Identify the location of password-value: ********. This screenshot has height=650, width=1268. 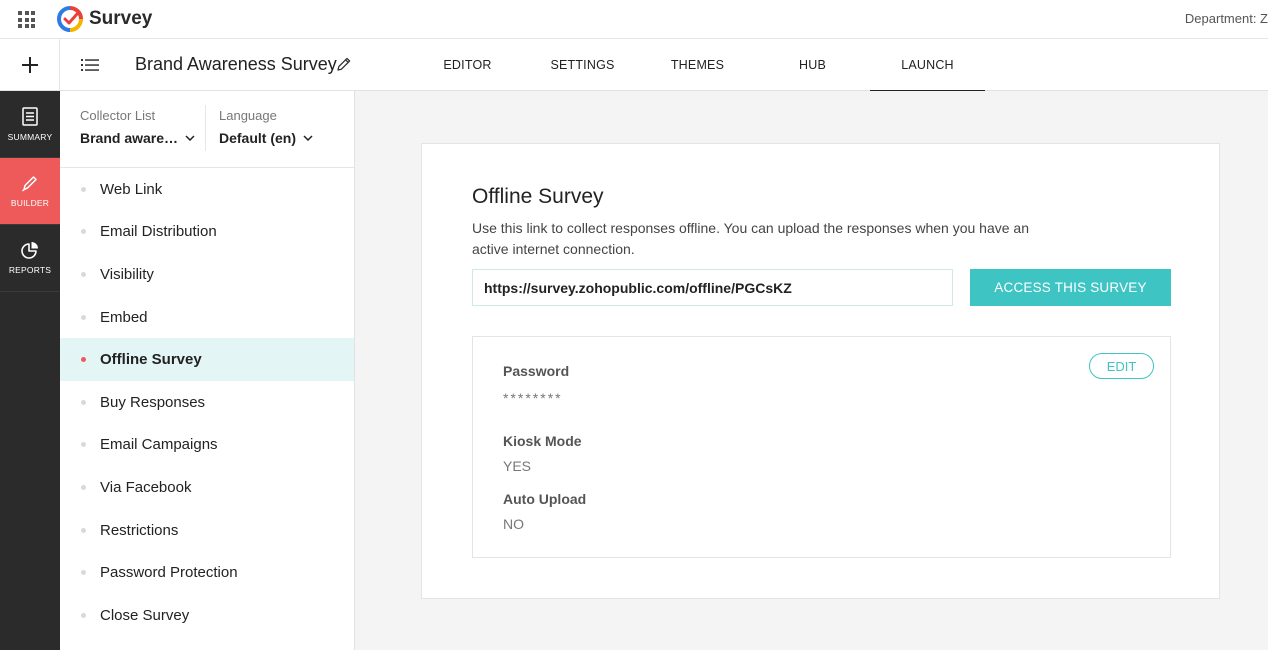
(533, 398).